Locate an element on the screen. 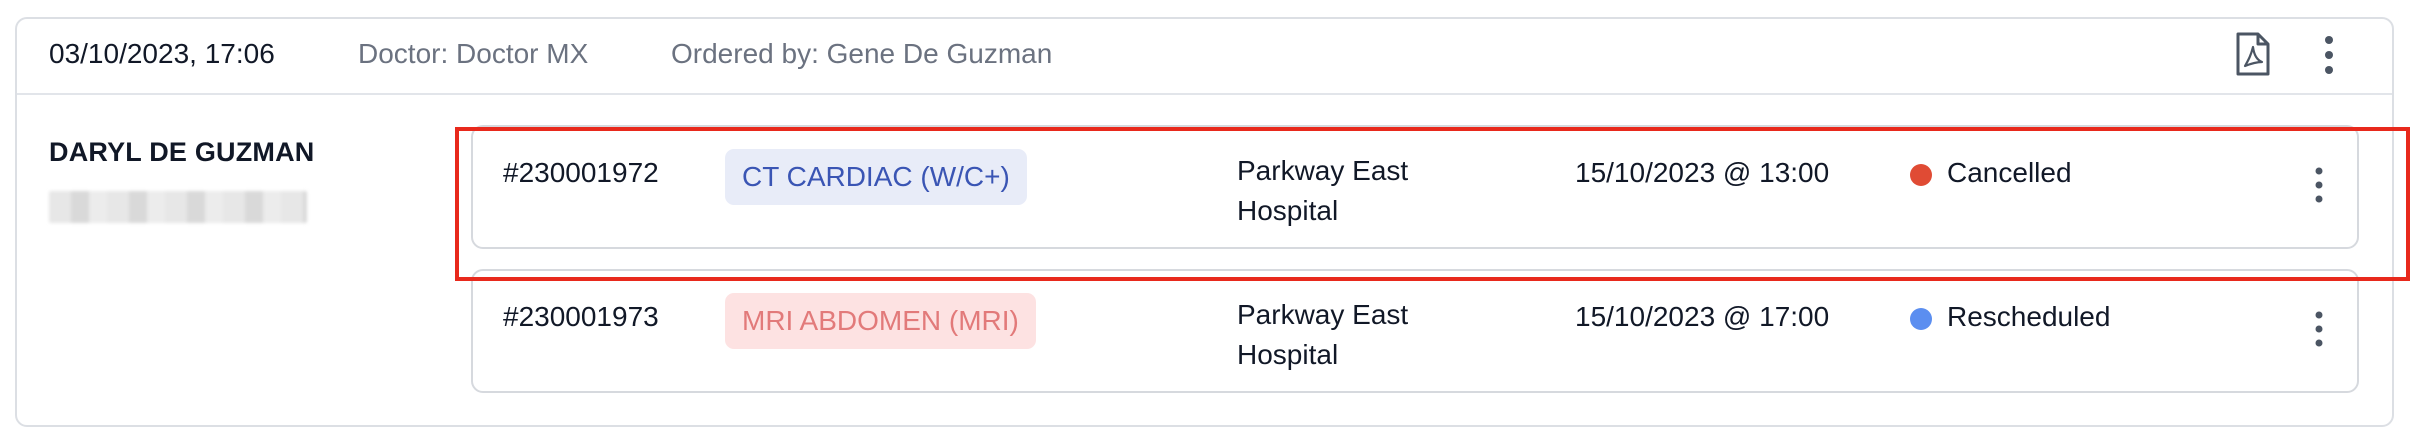 The height and width of the screenshot is (448, 2412). order-number: #230001972 is located at coordinates (581, 172).